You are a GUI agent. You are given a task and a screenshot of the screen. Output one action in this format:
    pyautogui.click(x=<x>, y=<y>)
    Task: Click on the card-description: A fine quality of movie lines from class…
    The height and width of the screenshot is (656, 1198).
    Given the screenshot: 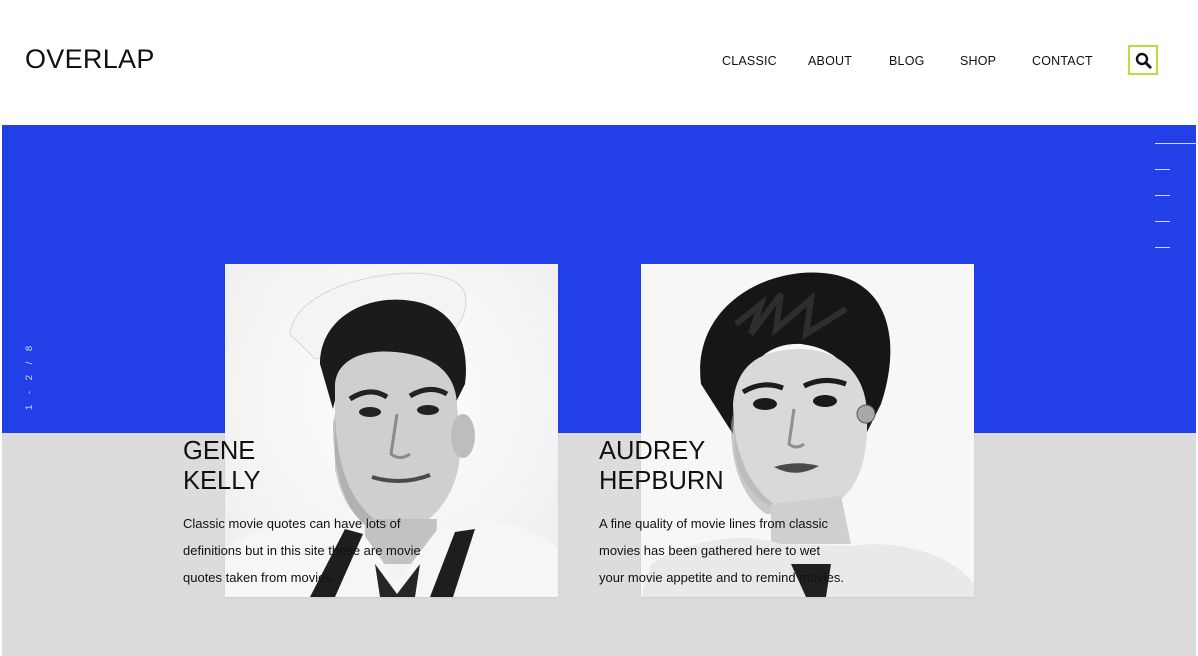 What is the action you would take?
    pyautogui.click(x=721, y=550)
    